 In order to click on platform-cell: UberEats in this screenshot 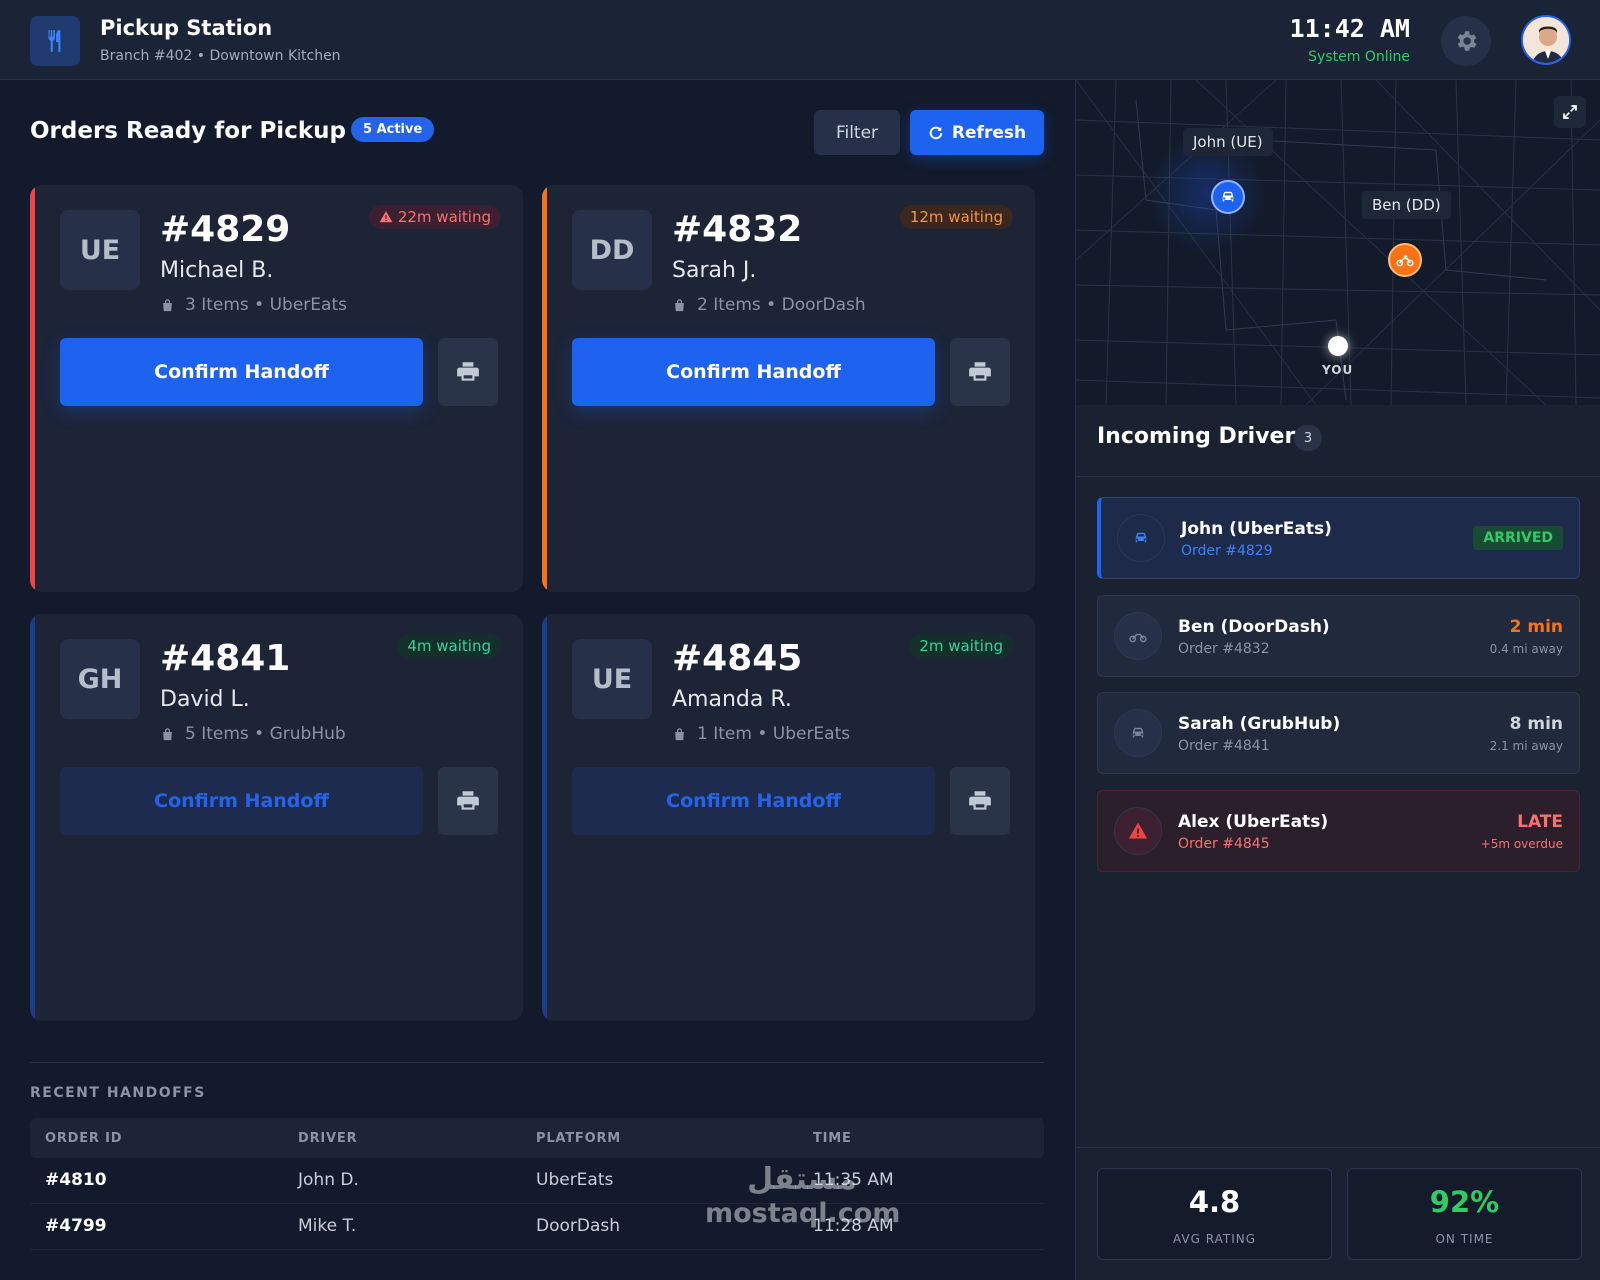, I will do `click(575, 1180)`.